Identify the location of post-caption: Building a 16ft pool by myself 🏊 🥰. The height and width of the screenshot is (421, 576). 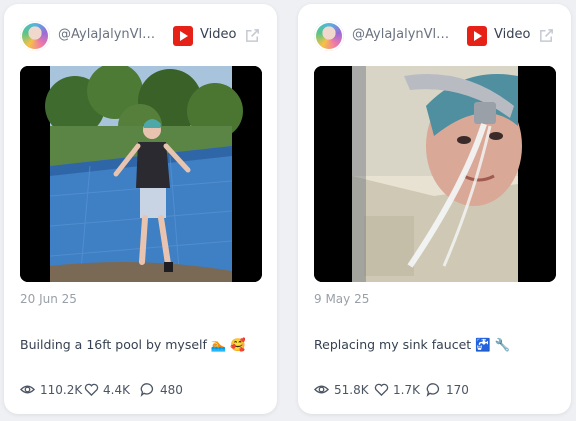
(133, 344).